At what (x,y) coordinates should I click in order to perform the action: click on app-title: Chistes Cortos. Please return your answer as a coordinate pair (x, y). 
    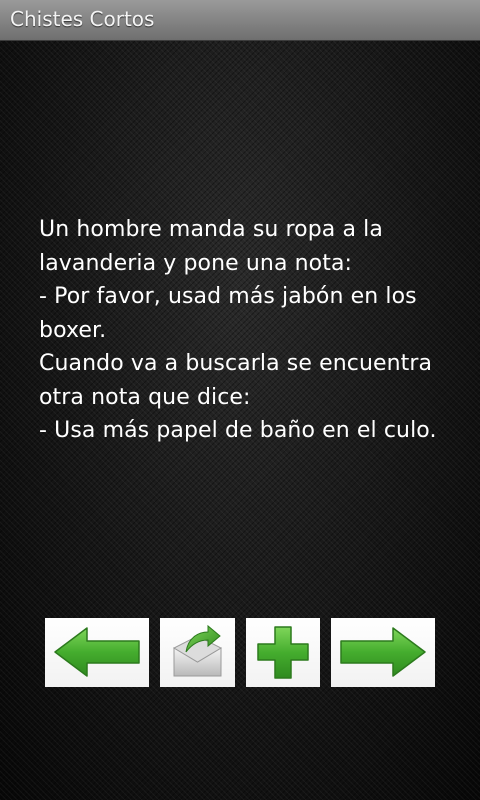
    Looking at the image, I should click on (82, 19).